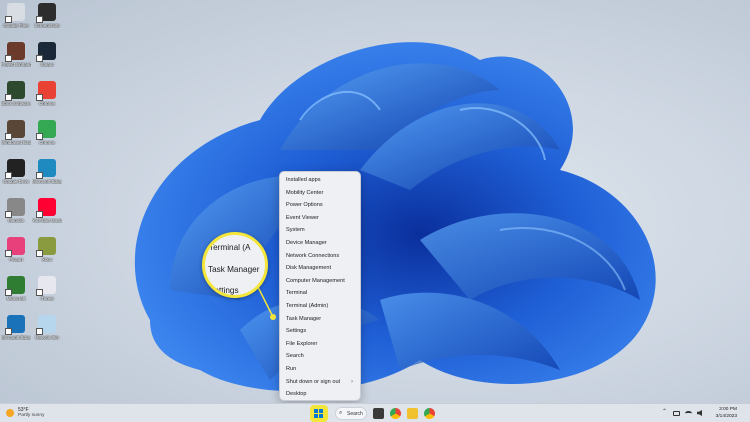  Describe the element at coordinates (320, 331) in the screenshot. I see `menu-item: Settings` at that location.